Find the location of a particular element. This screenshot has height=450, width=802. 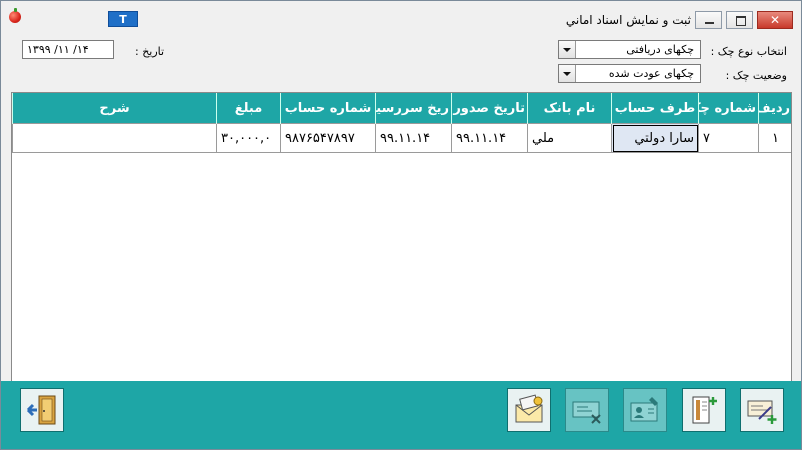

person-card-button is located at coordinates (645, 410).